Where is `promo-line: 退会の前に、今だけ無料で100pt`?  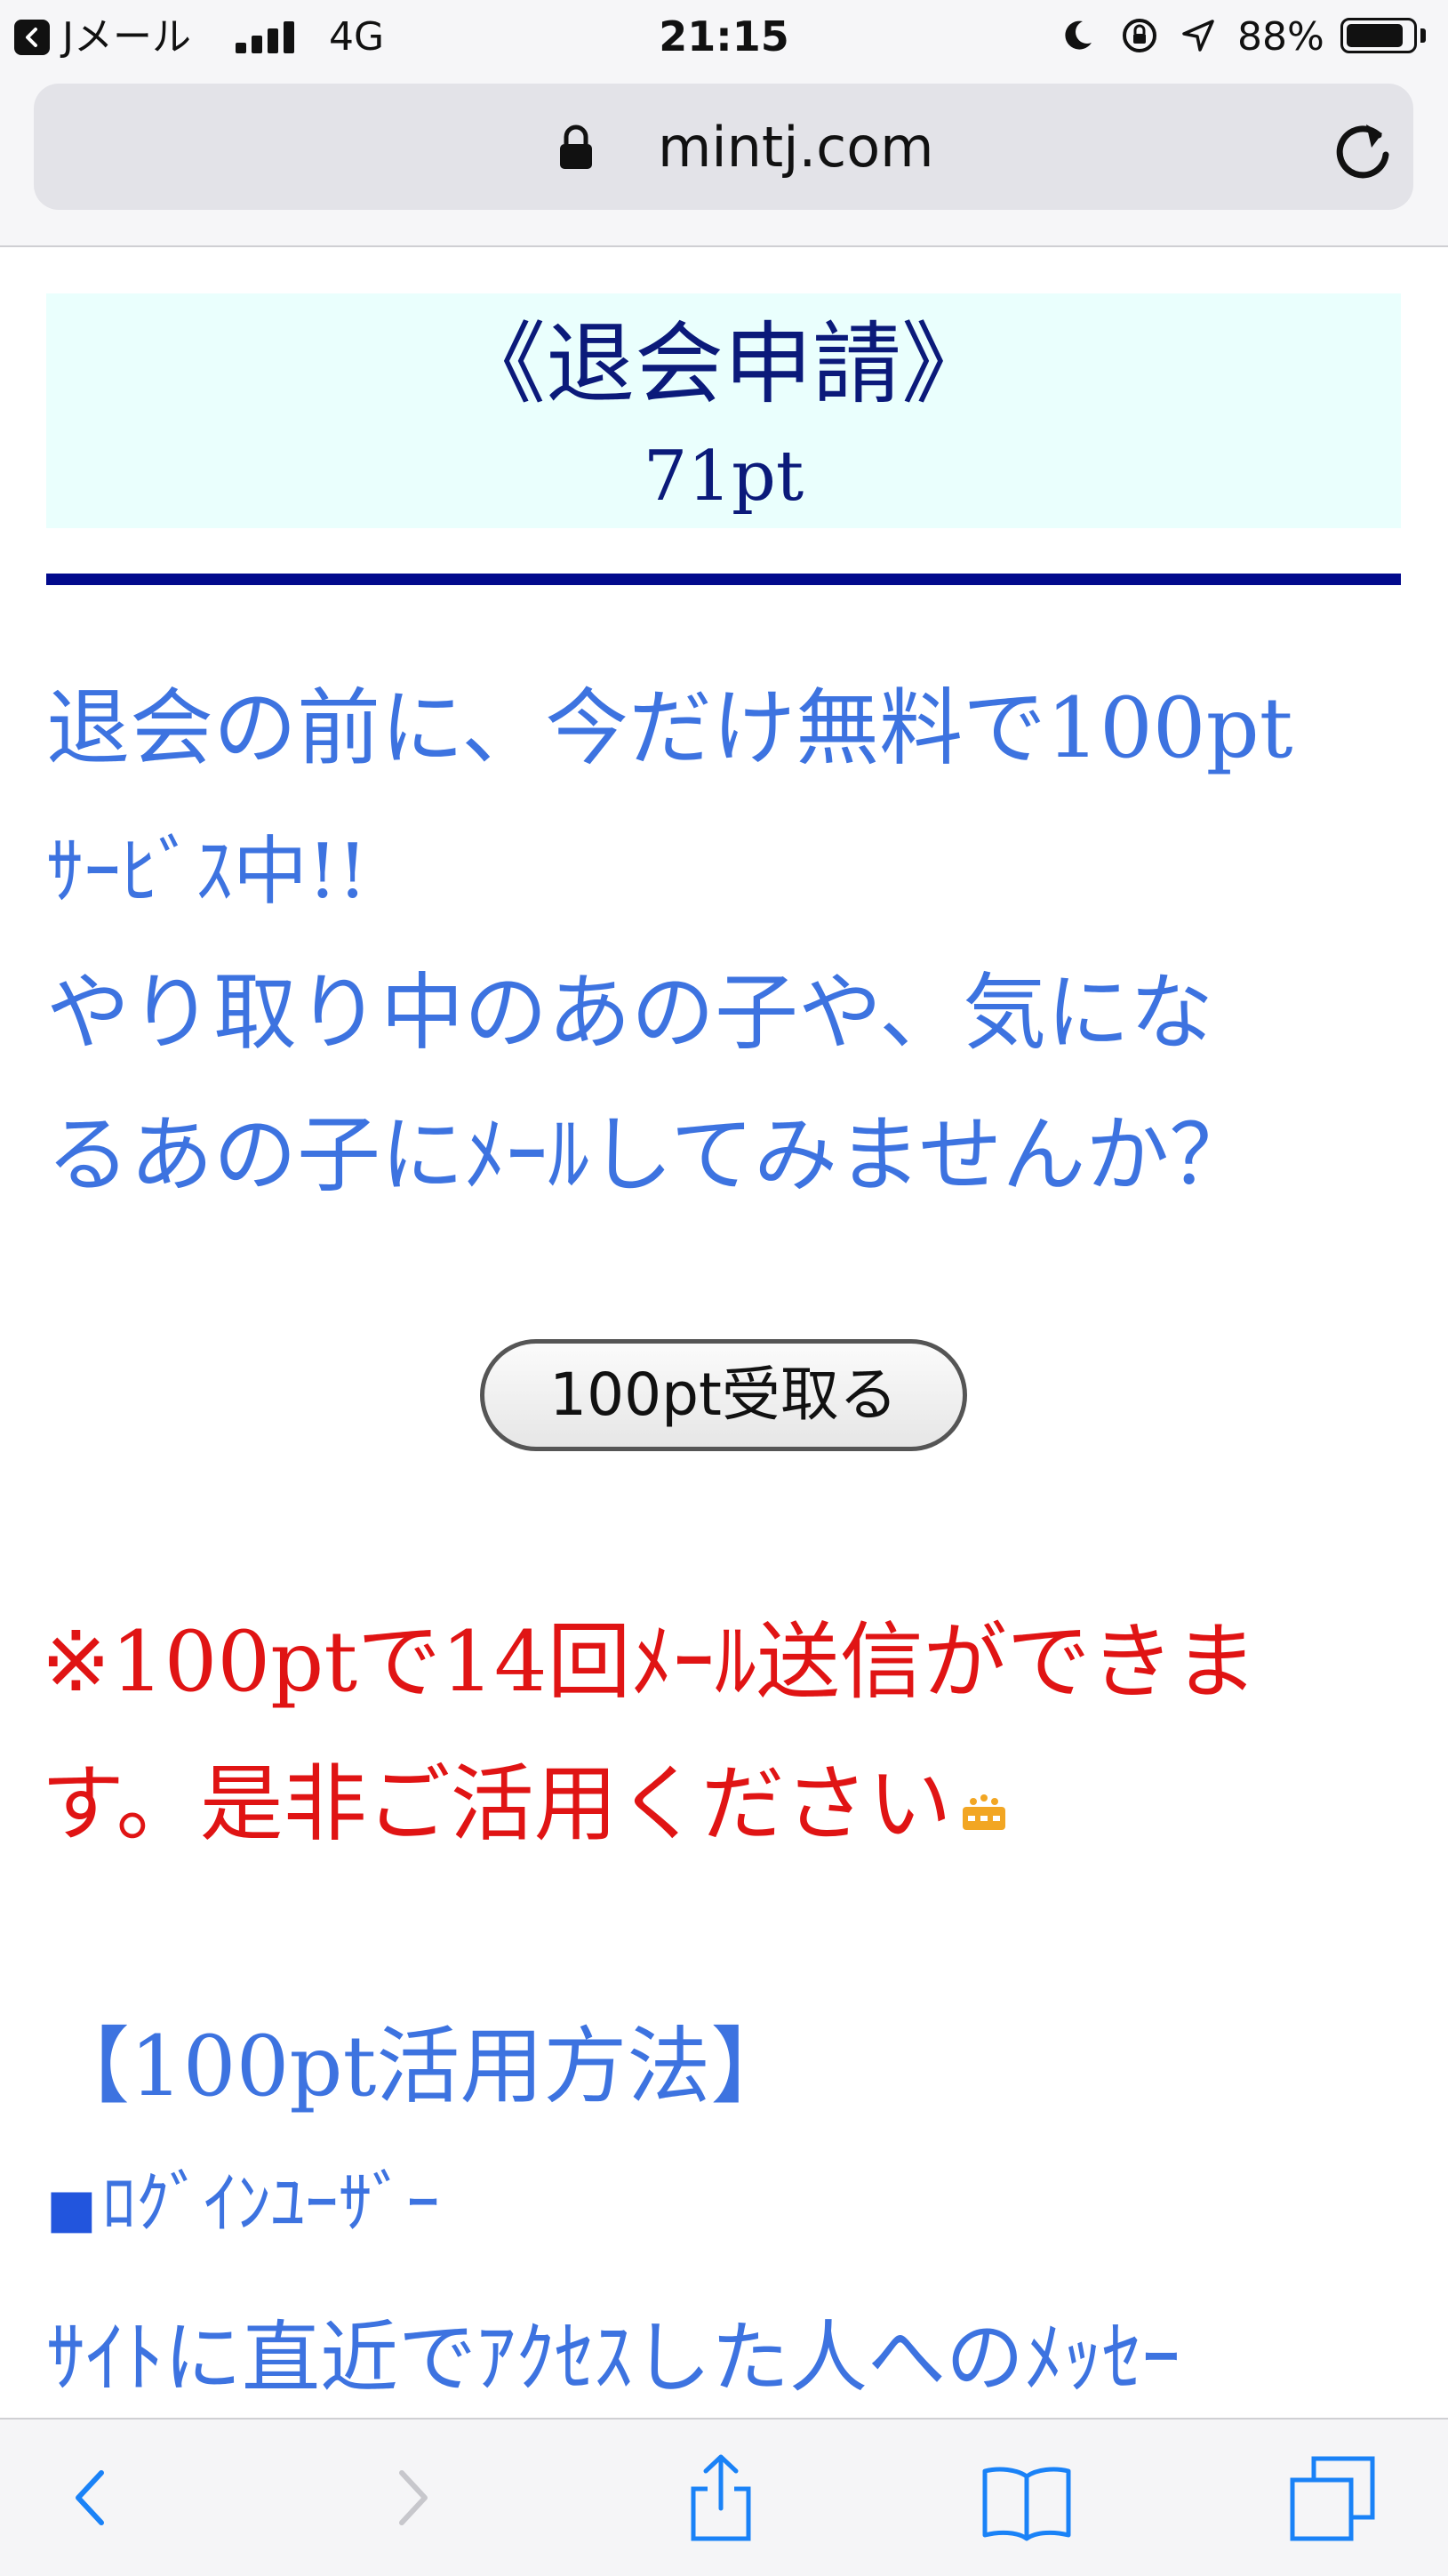
promo-line: 退会の前に、今だけ無料で100pt is located at coordinates (669, 728).